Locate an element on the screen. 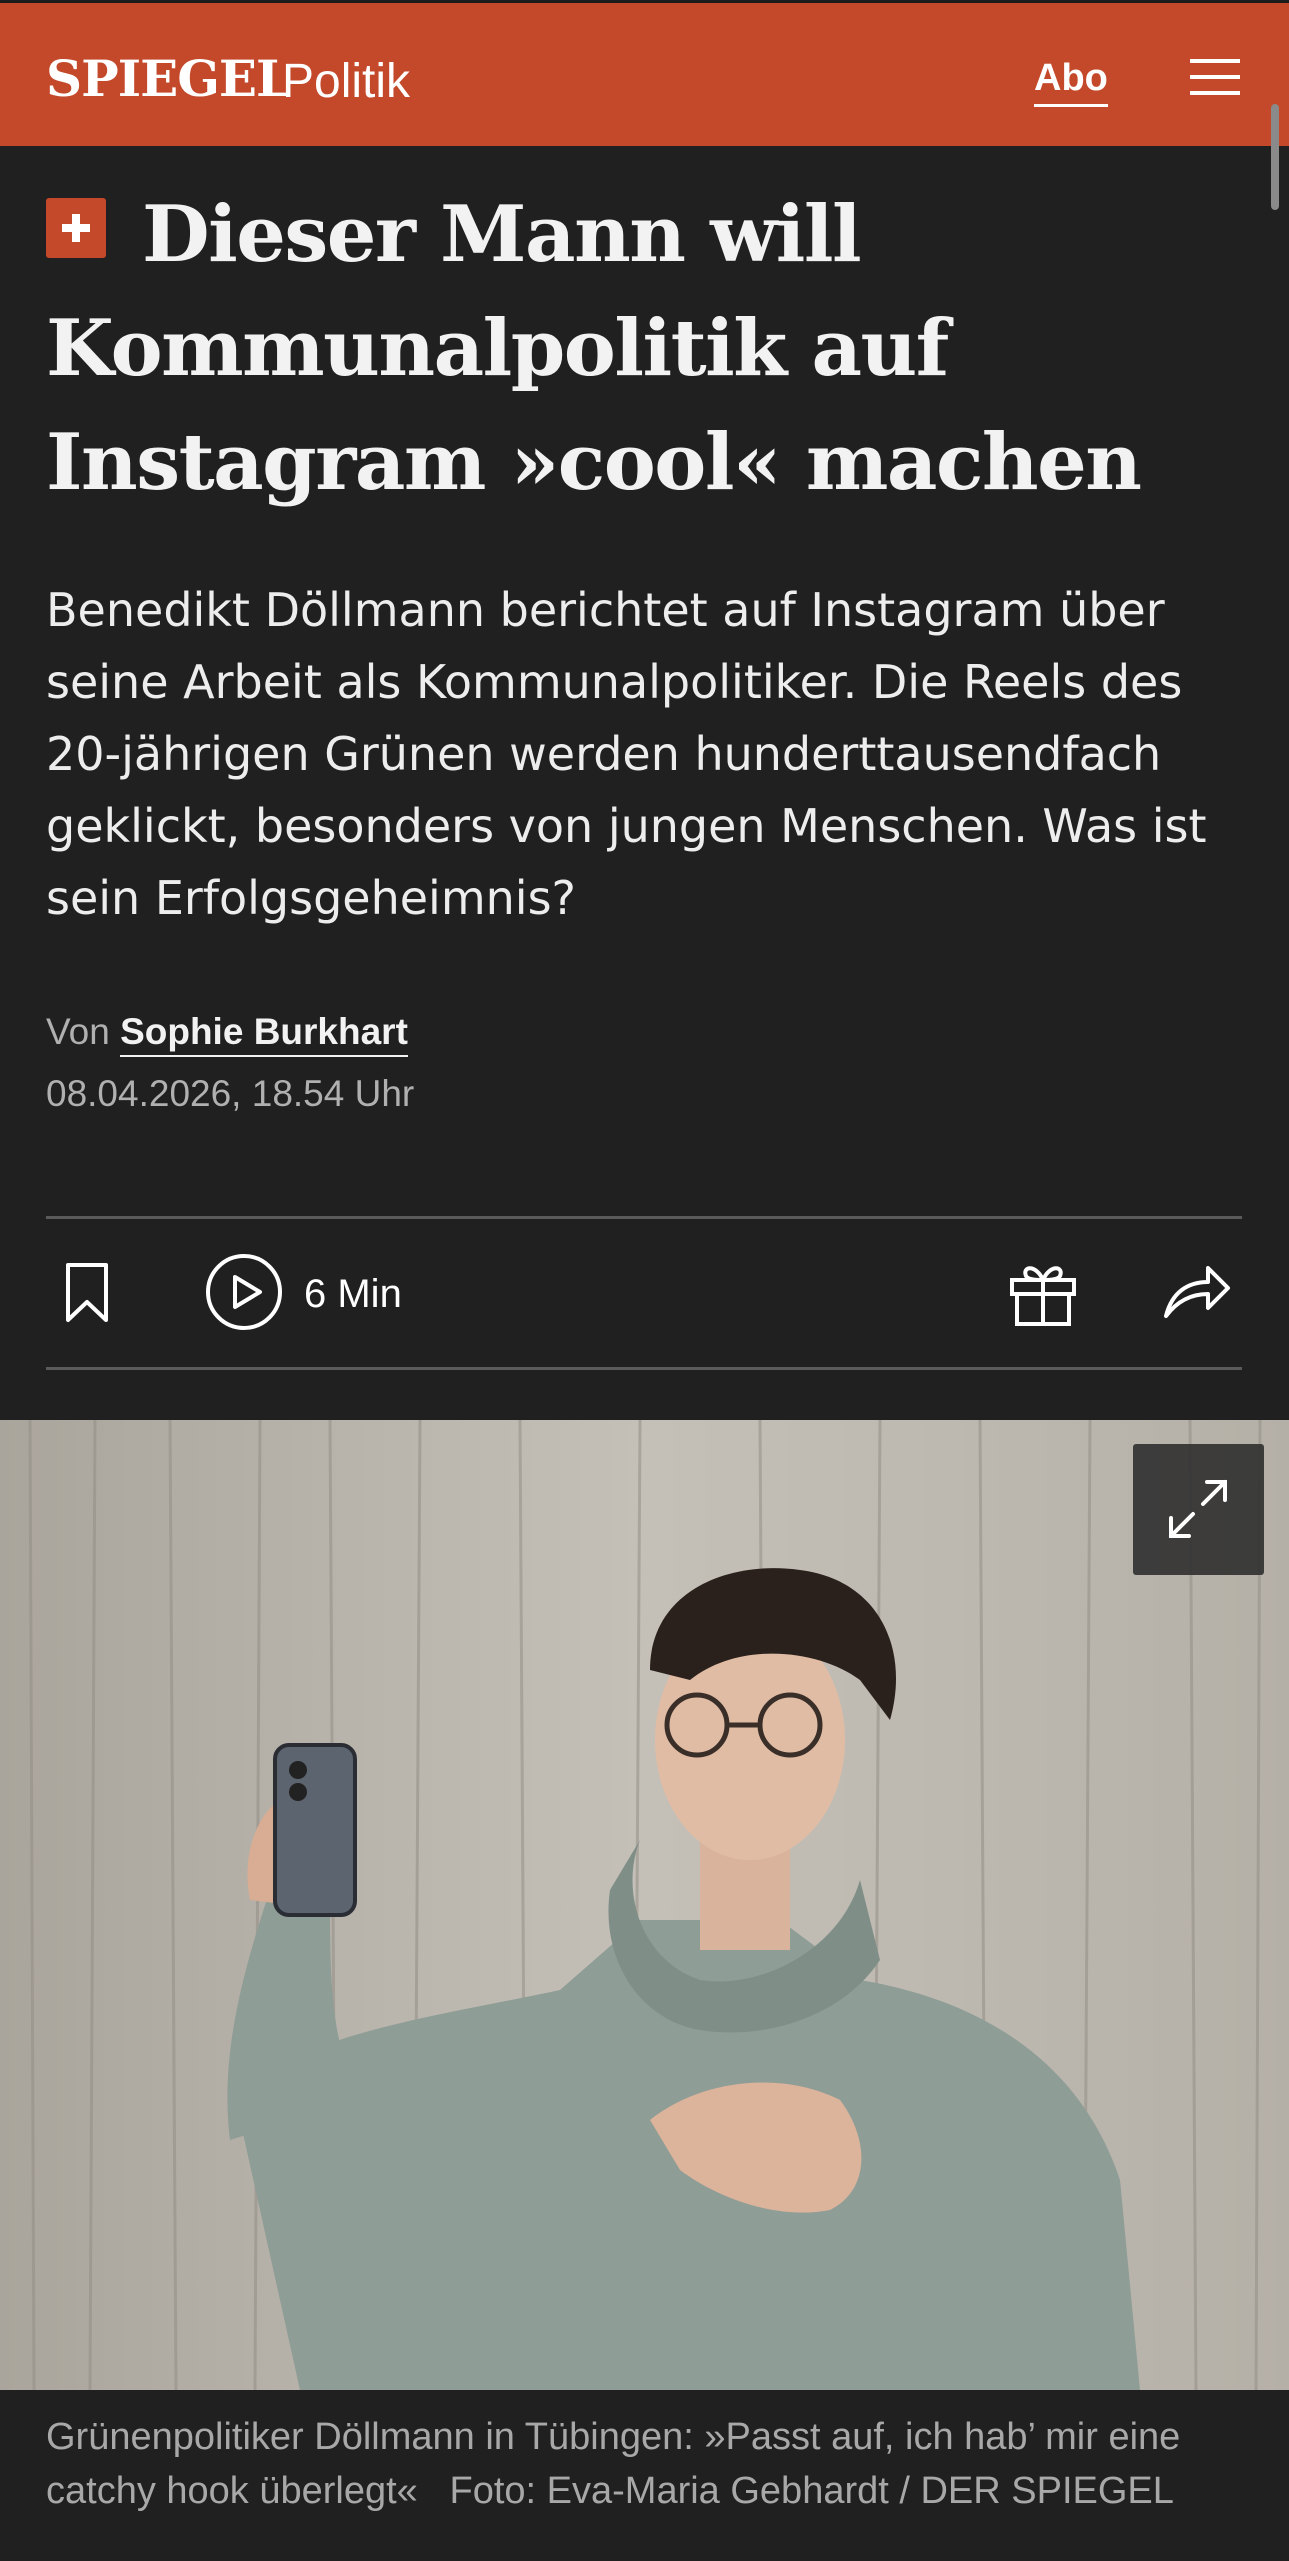 The width and height of the screenshot is (1289, 2561). site-header: SPIEGEL Politik Abo is located at coordinates (644, 73).